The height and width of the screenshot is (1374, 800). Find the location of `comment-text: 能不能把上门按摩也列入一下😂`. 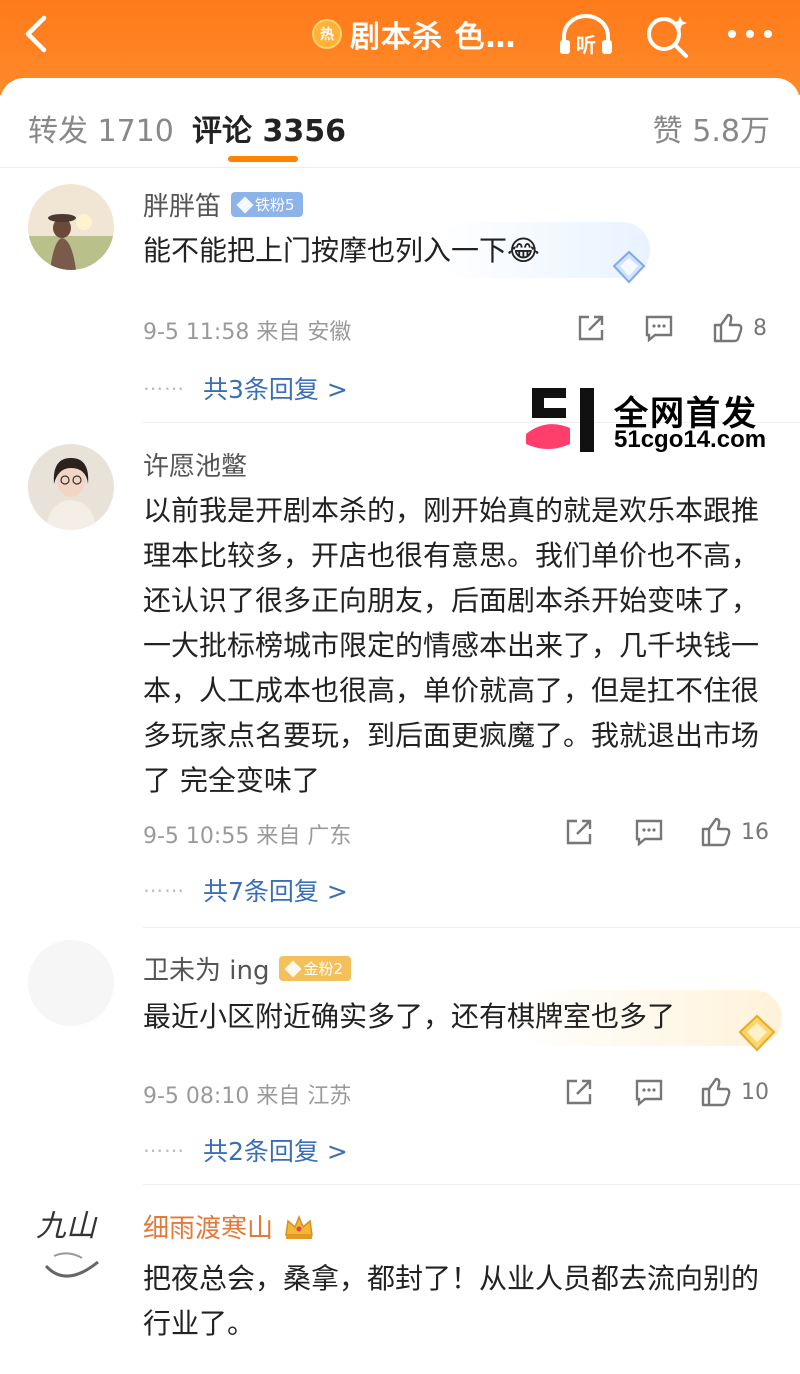

comment-text: 能不能把上门按摩也列入一下😂 is located at coordinates (341, 250).